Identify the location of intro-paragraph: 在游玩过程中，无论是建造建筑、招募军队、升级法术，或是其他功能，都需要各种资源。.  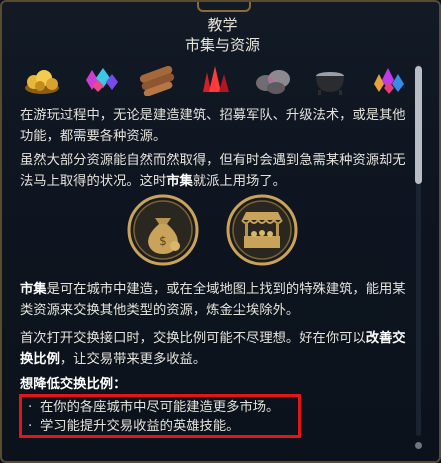
(213, 126).